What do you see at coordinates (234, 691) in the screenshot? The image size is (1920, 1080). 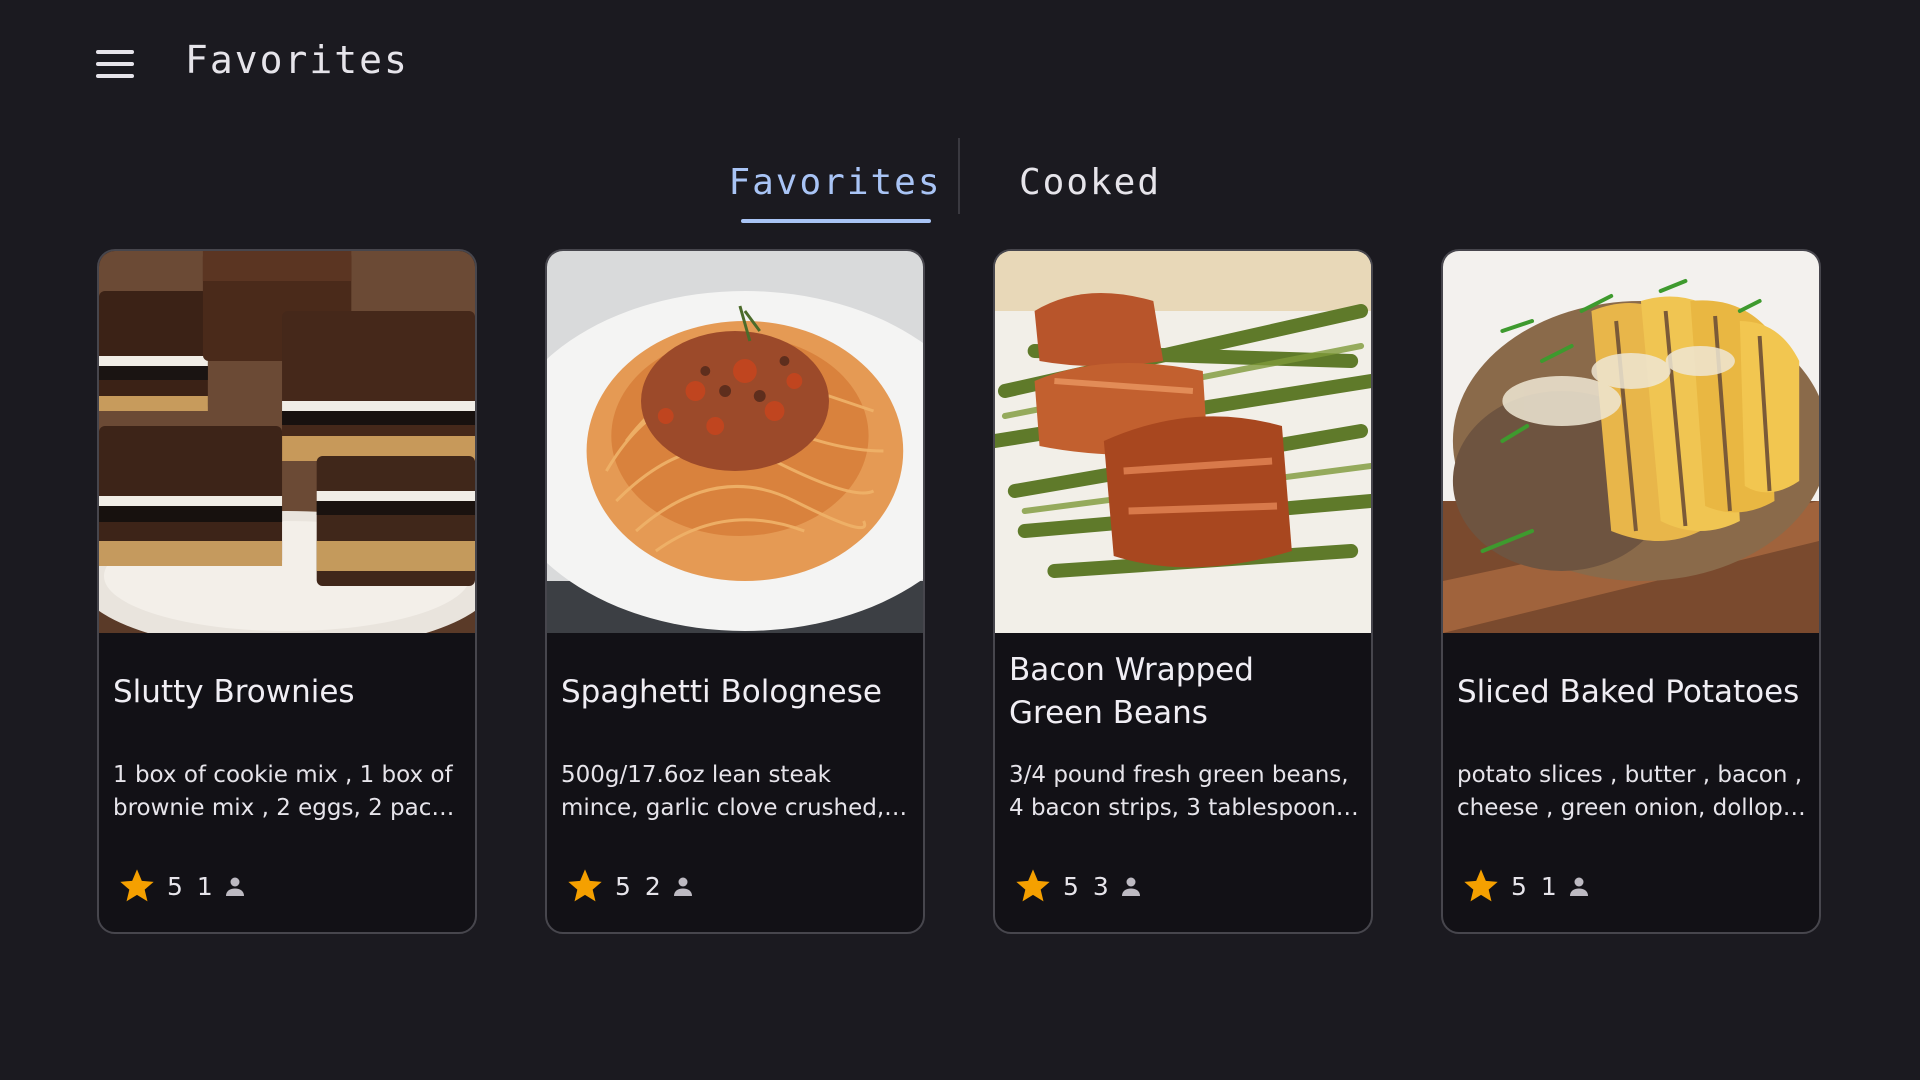 I see `recipe-title: Slutty Brownies` at bounding box center [234, 691].